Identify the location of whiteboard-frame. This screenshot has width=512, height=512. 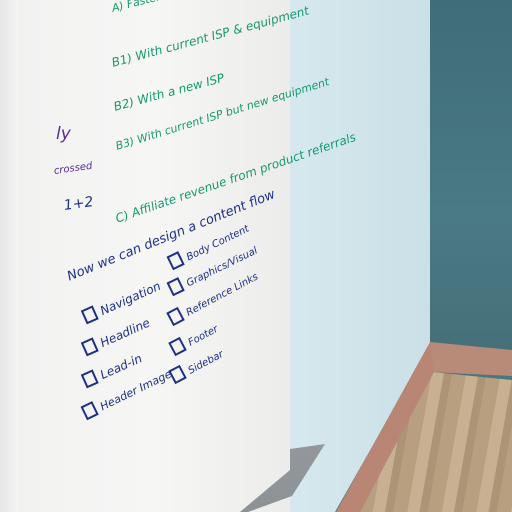
(9, 256).